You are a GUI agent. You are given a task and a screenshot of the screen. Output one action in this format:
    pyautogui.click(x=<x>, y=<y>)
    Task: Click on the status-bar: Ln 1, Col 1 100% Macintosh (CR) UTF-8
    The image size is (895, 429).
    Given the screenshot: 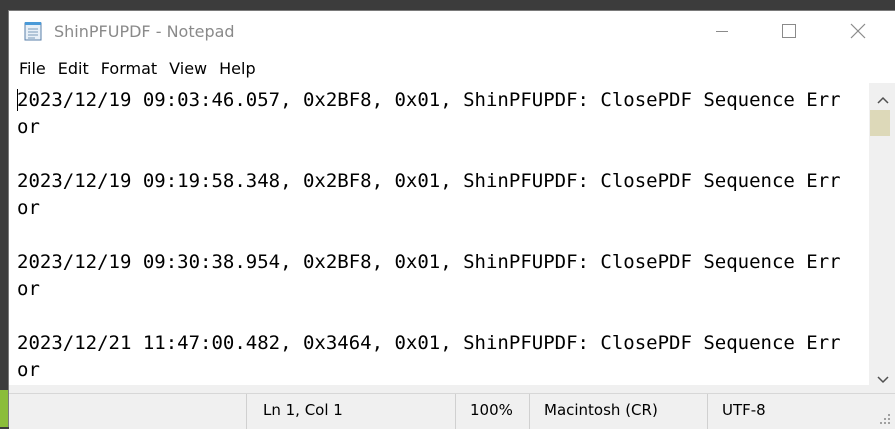 What is the action you would take?
    pyautogui.click(x=452, y=411)
    